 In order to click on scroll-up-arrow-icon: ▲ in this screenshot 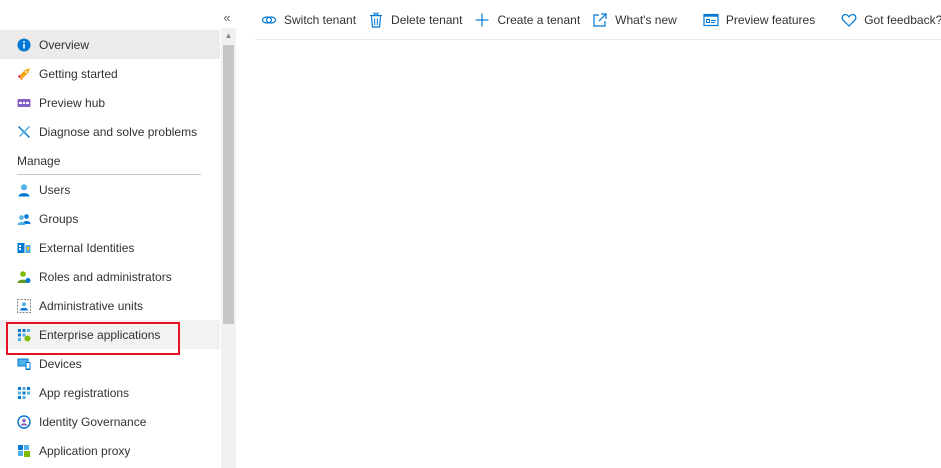, I will do `click(228, 35)`.